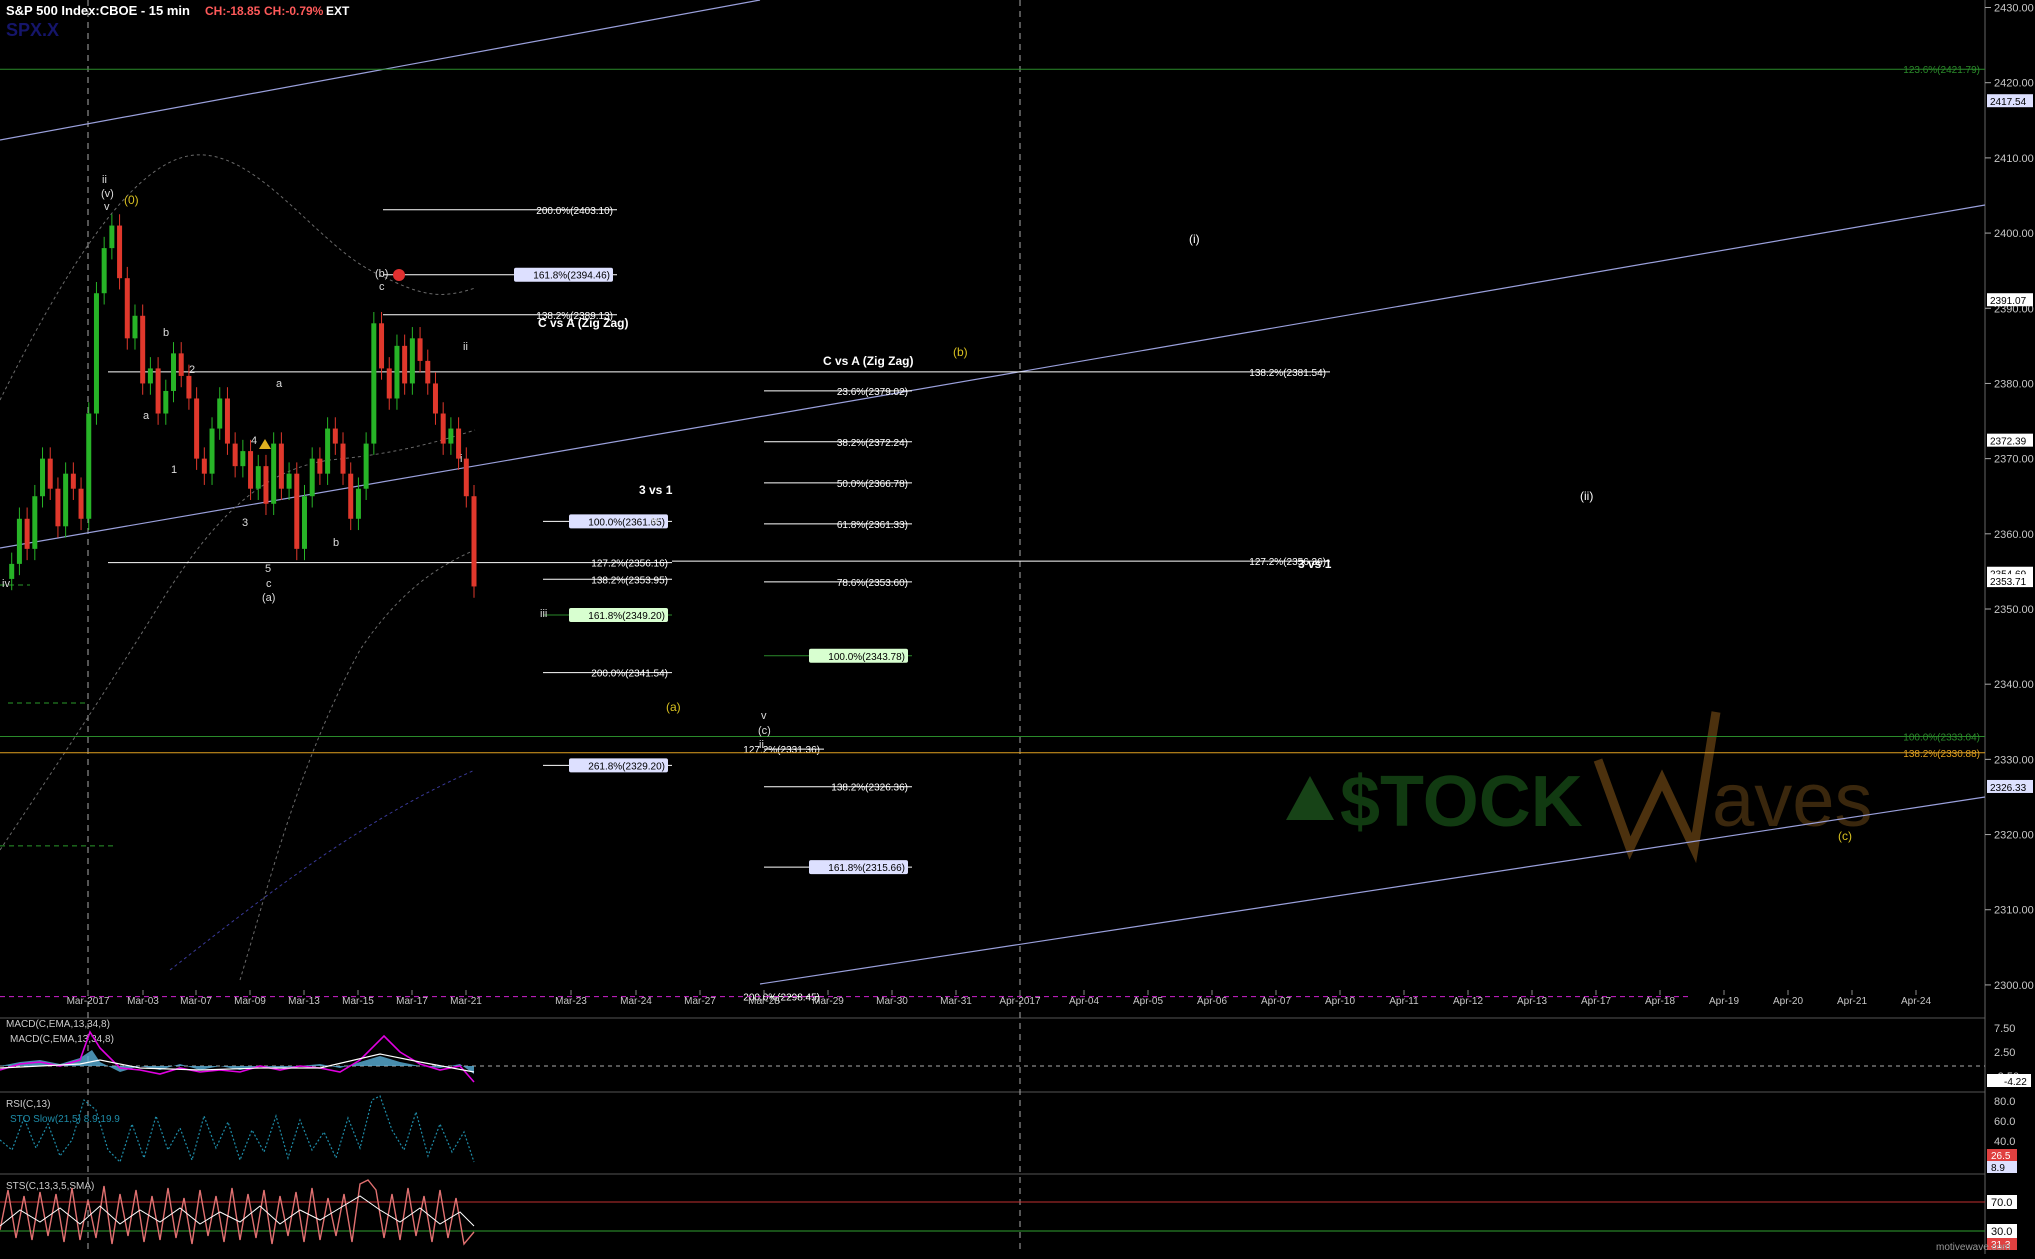 The image size is (2035, 1259). Describe the element at coordinates (107, 207) in the screenshot. I see `wave-label: v` at that location.